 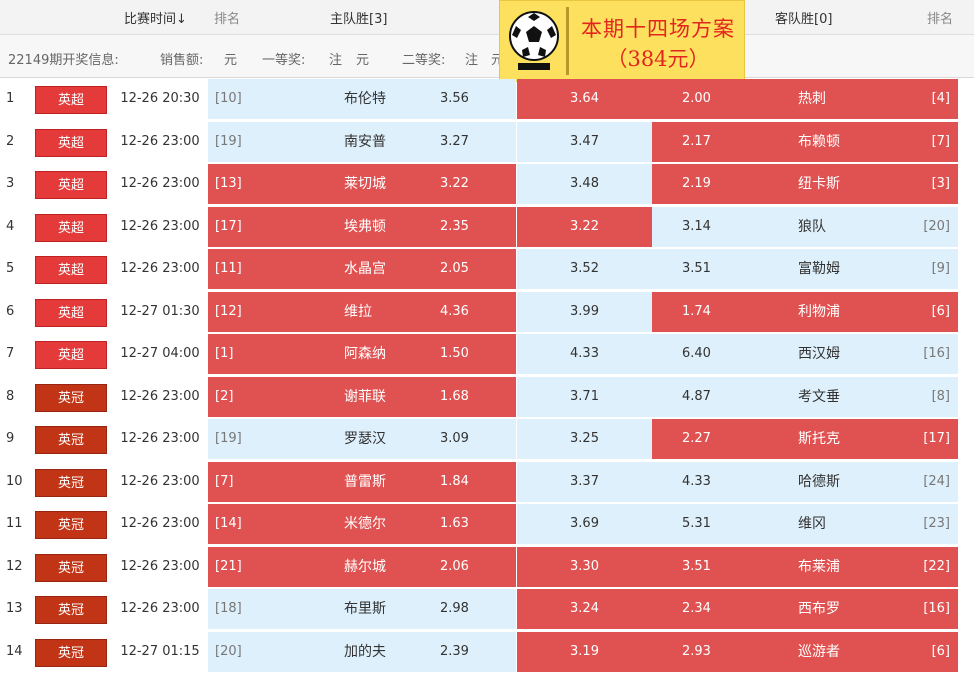 What do you see at coordinates (936, 226) in the screenshot?
I see `away-rank: [20]` at bounding box center [936, 226].